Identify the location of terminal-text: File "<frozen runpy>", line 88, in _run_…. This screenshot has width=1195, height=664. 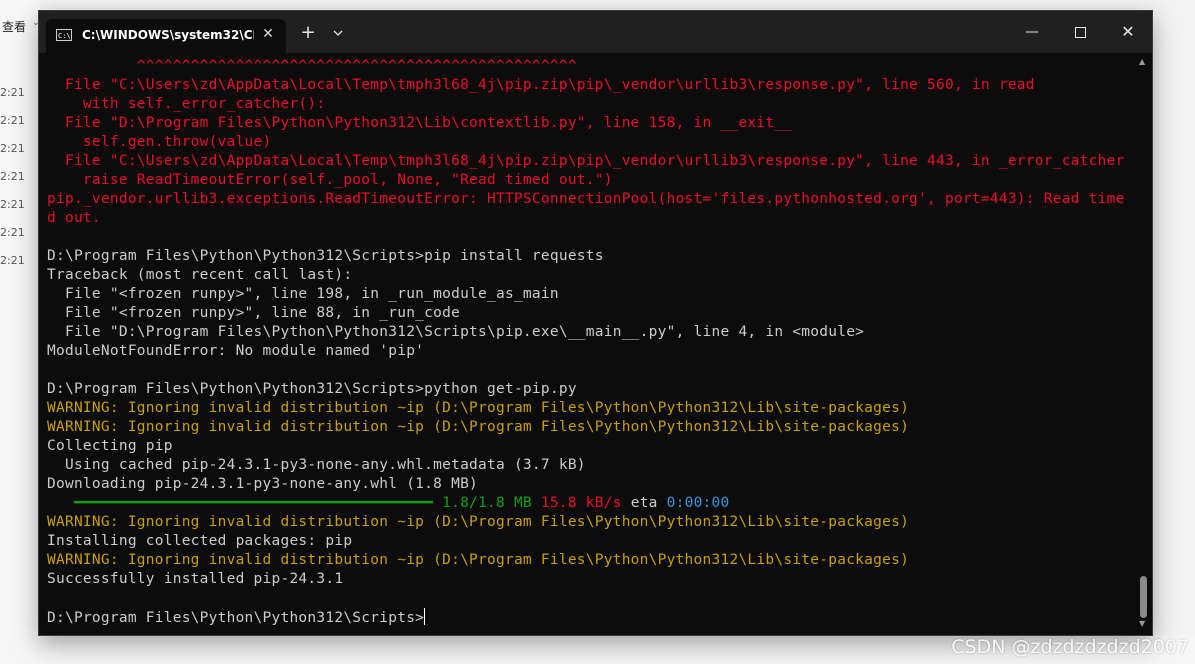
(254, 313).